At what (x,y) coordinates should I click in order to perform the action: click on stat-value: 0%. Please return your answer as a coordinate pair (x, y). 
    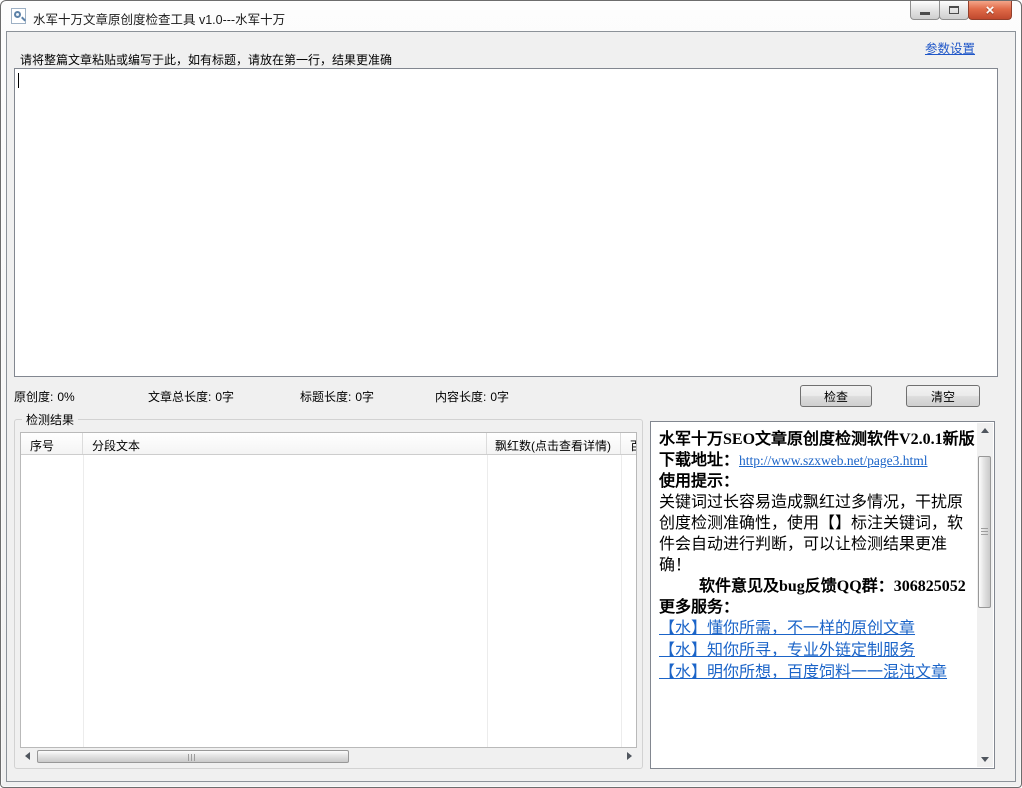
    Looking at the image, I should click on (66, 397).